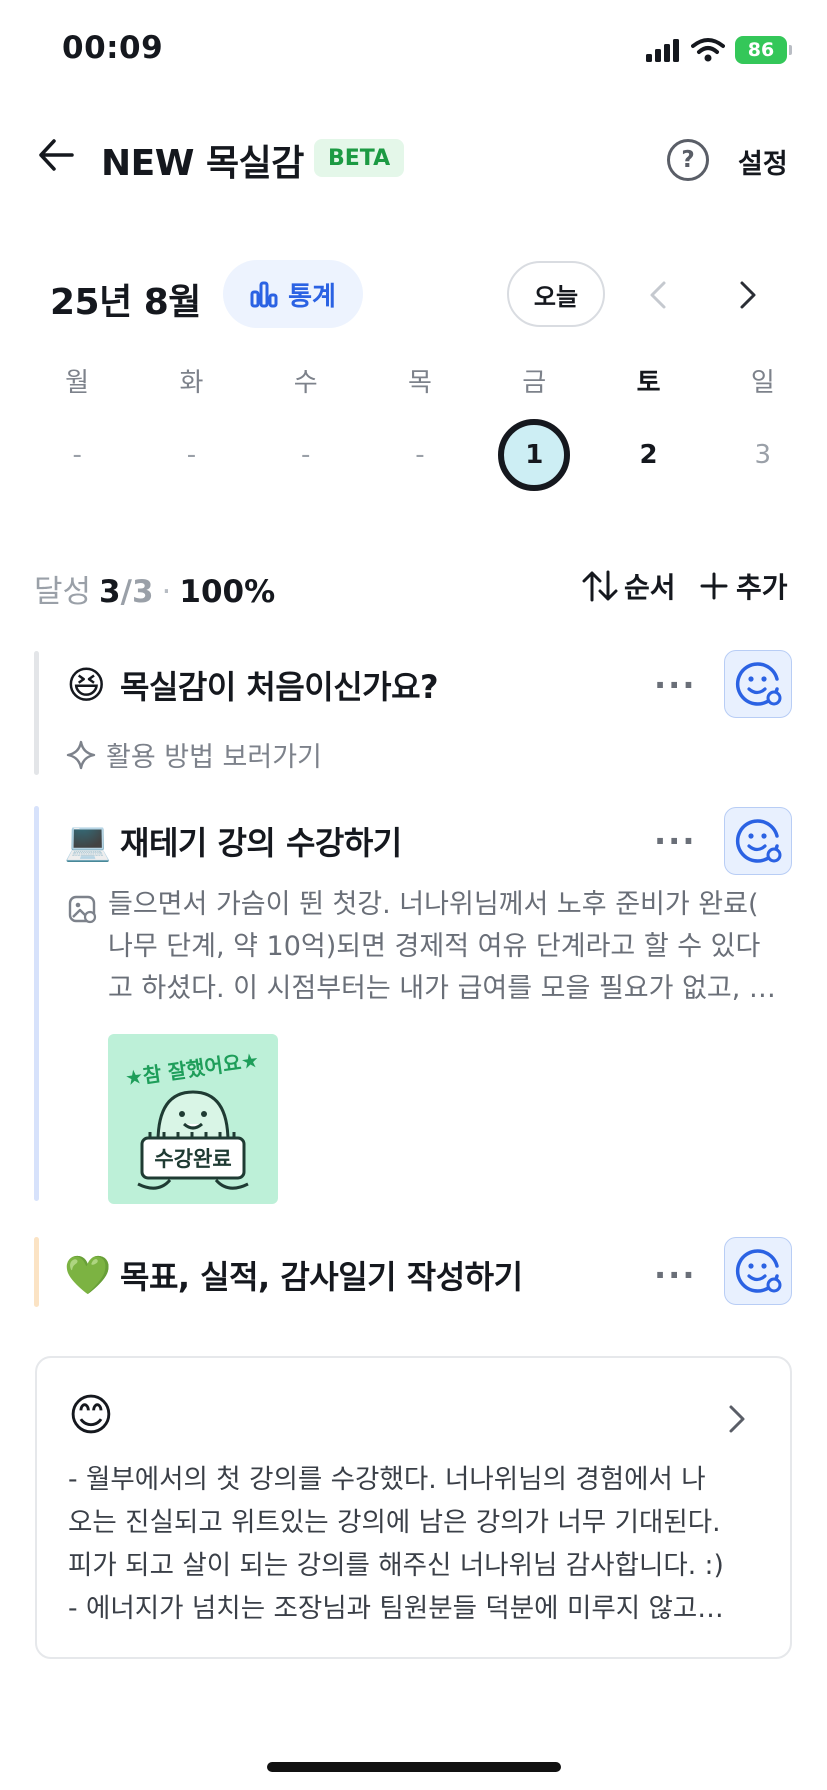  Describe the element at coordinates (433, 904) in the screenshot. I see `memo-line: 들으면서 가슴이 뛴 첫강. 너나위님께서 노후 준비가 완료(` at that location.